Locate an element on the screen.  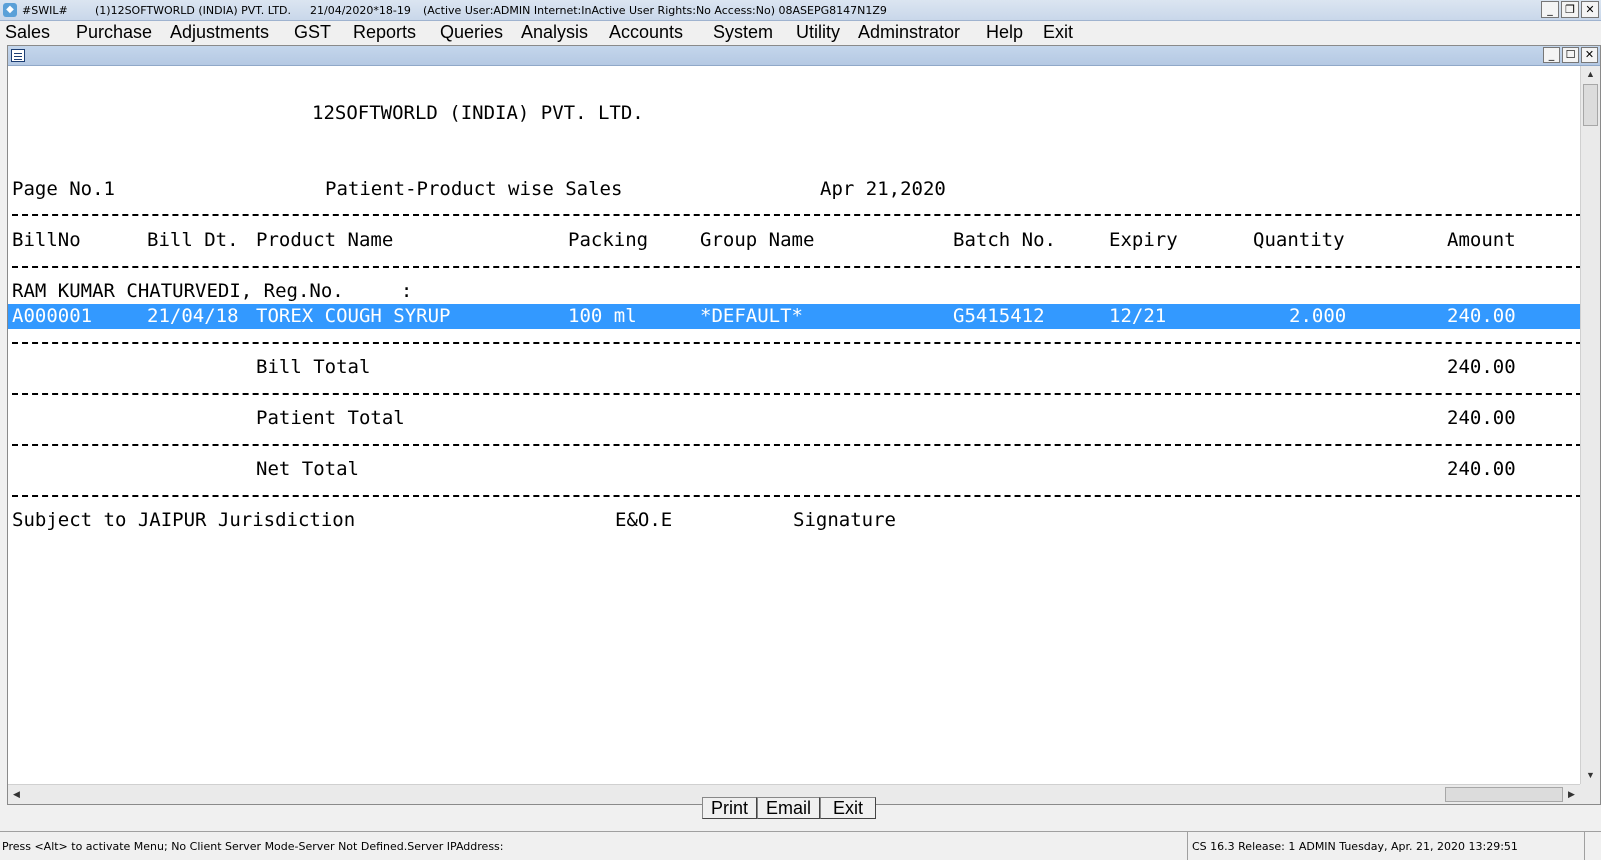
menu-exit: Exit is located at coordinates (1058, 32).